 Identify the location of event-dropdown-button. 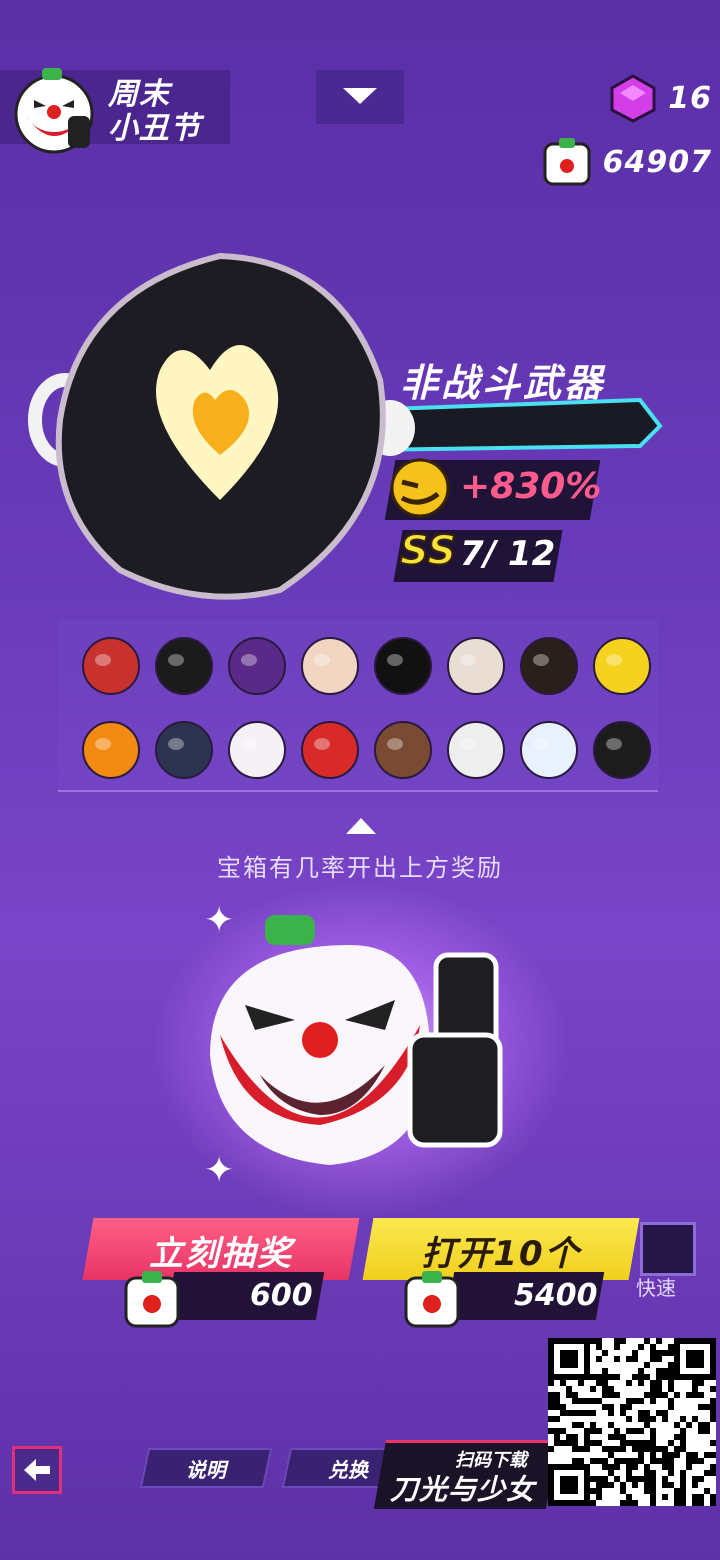
(360, 97).